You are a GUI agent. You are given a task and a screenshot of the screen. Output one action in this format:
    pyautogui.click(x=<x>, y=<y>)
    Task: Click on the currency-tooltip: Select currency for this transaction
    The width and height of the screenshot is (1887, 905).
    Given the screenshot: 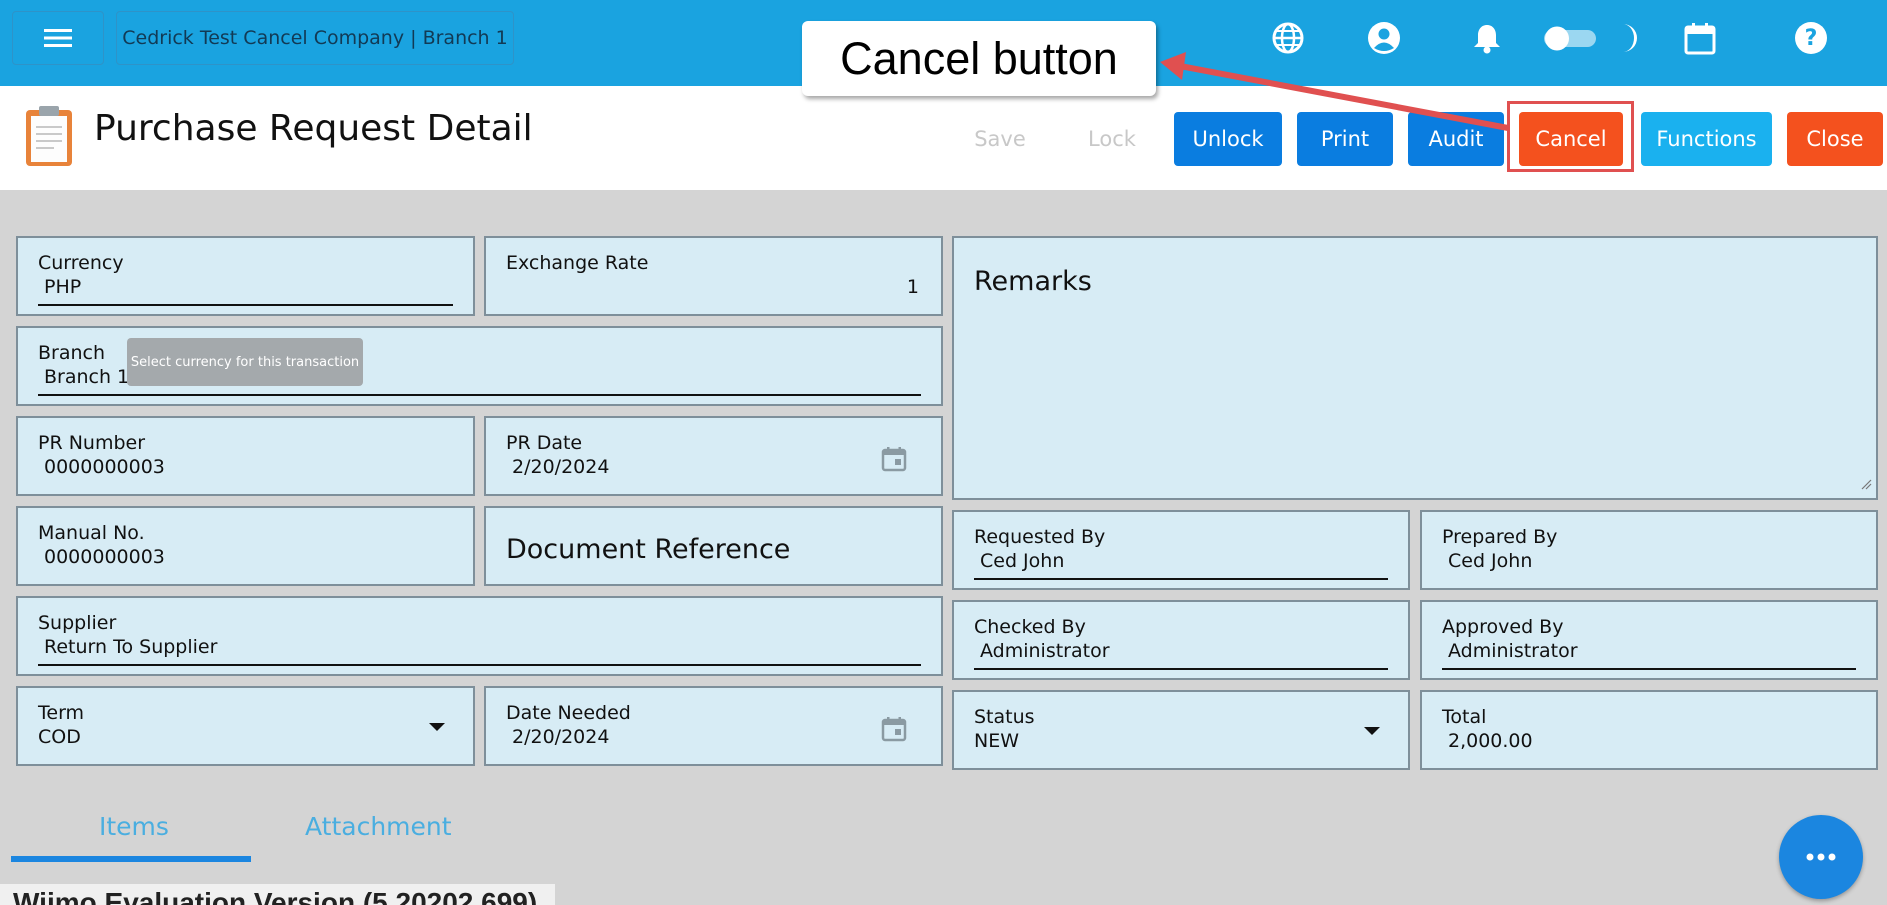 What is the action you would take?
    pyautogui.click(x=245, y=362)
    